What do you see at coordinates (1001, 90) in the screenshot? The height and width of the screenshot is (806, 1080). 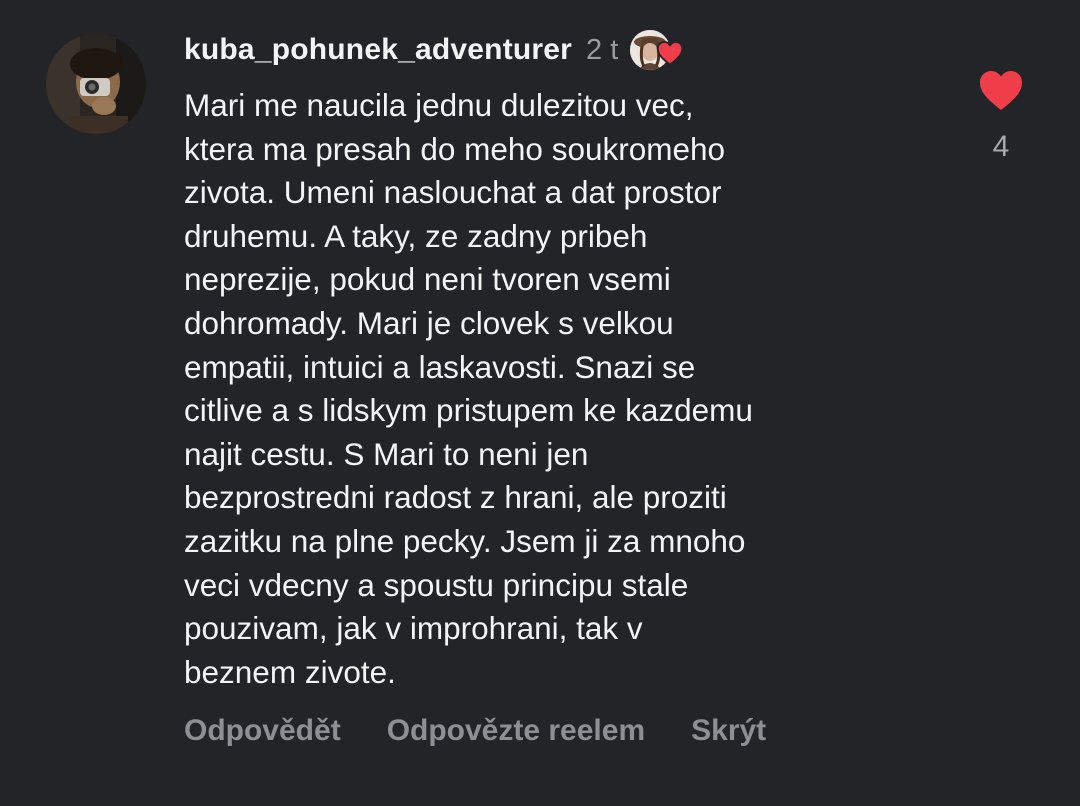 I see `heart-icon` at bounding box center [1001, 90].